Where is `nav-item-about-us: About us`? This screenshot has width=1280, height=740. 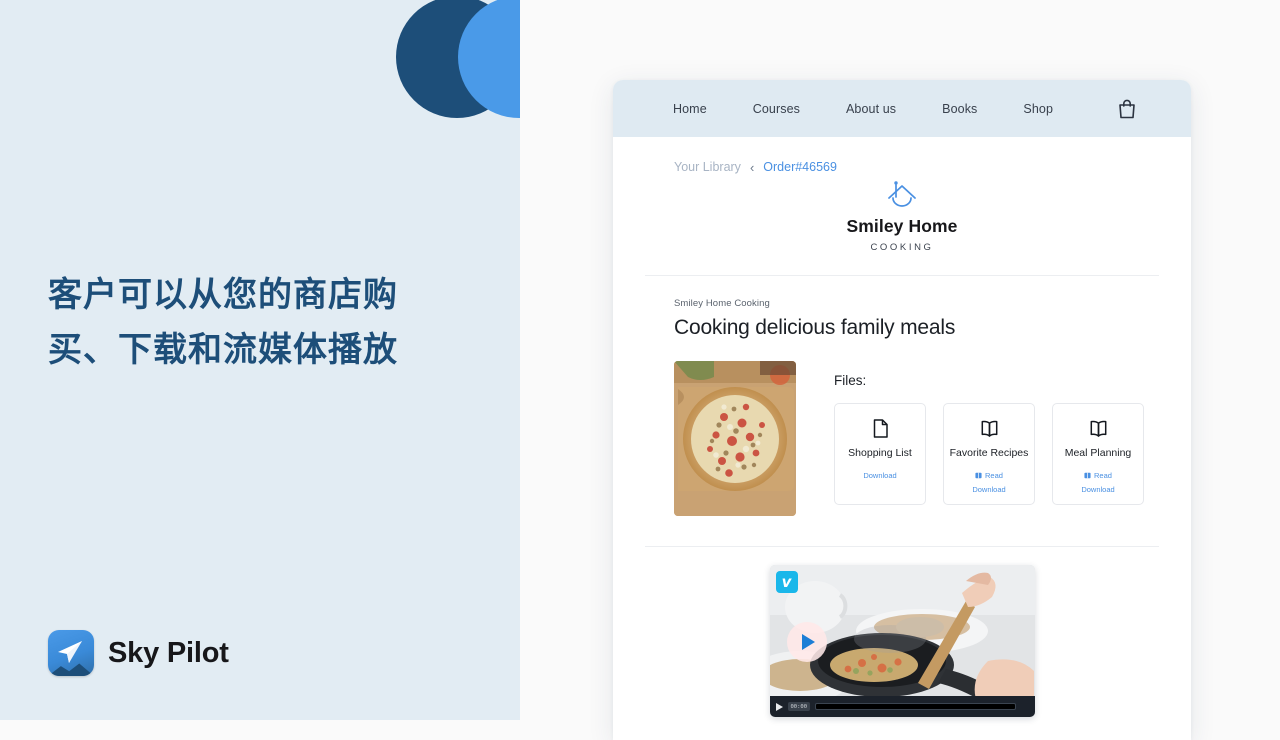
nav-item-about-us: About us is located at coordinates (871, 109).